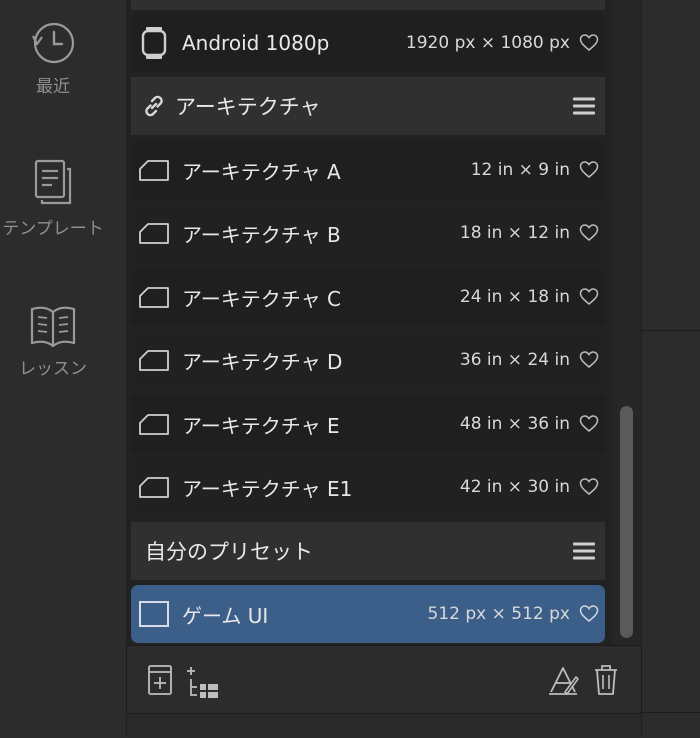  What do you see at coordinates (368, 5) in the screenshot?
I see `group-header-partial` at bounding box center [368, 5].